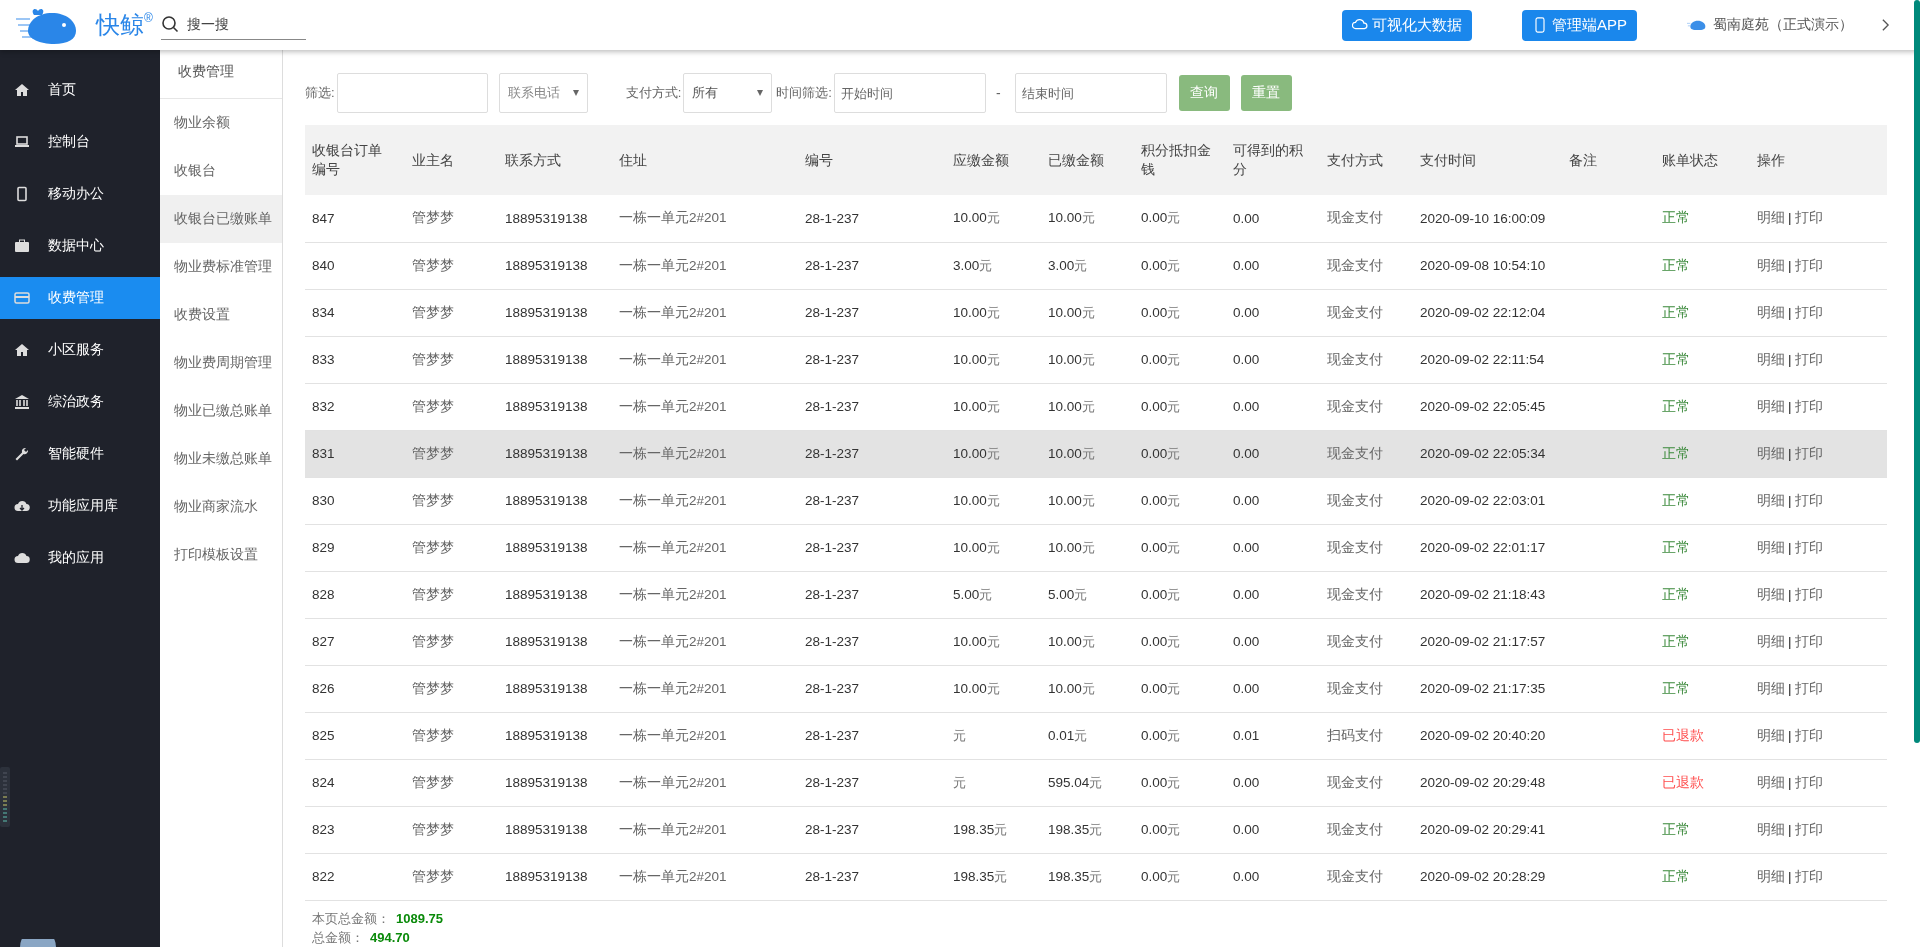 This screenshot has width=1920, height=947. What do you see at coordinates (355, 735) in the screenshot?
I see `table-cell: 825` at bounding box center [355, 735].